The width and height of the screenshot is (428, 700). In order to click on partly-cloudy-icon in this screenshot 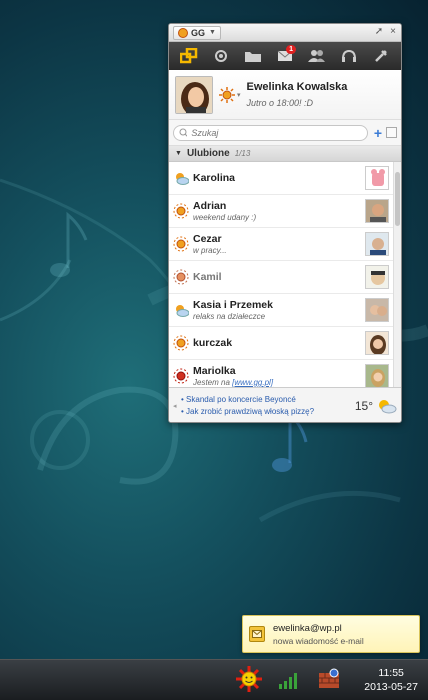, I will do `click(388, 406)`.